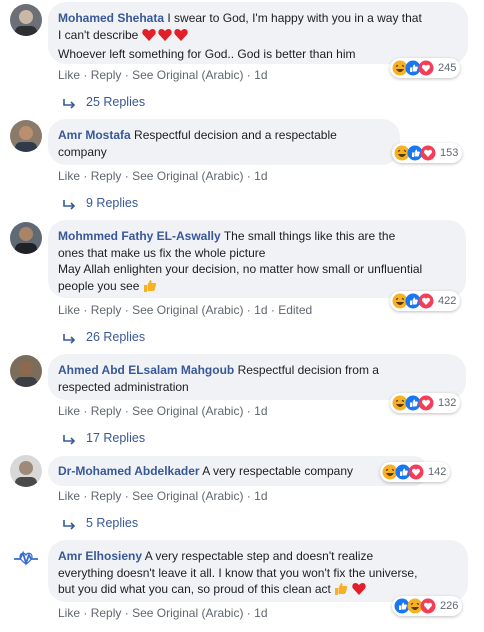  I want to click on comment-text: The small things like this are the, so click(309, 236).